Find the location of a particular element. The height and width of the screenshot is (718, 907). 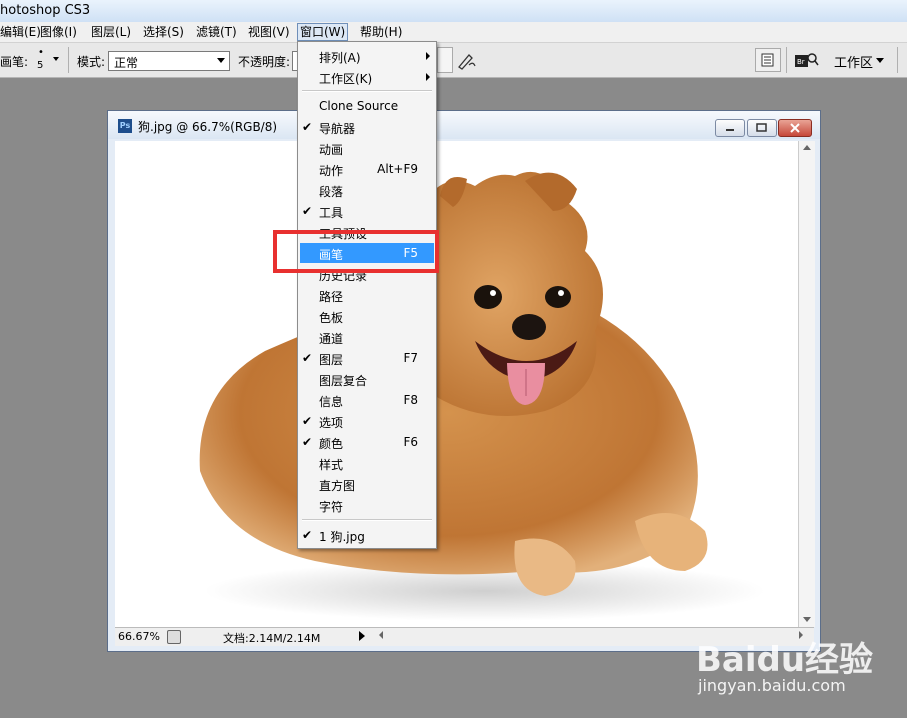

bridge-icon: Br is located at coordinates (807, 60).